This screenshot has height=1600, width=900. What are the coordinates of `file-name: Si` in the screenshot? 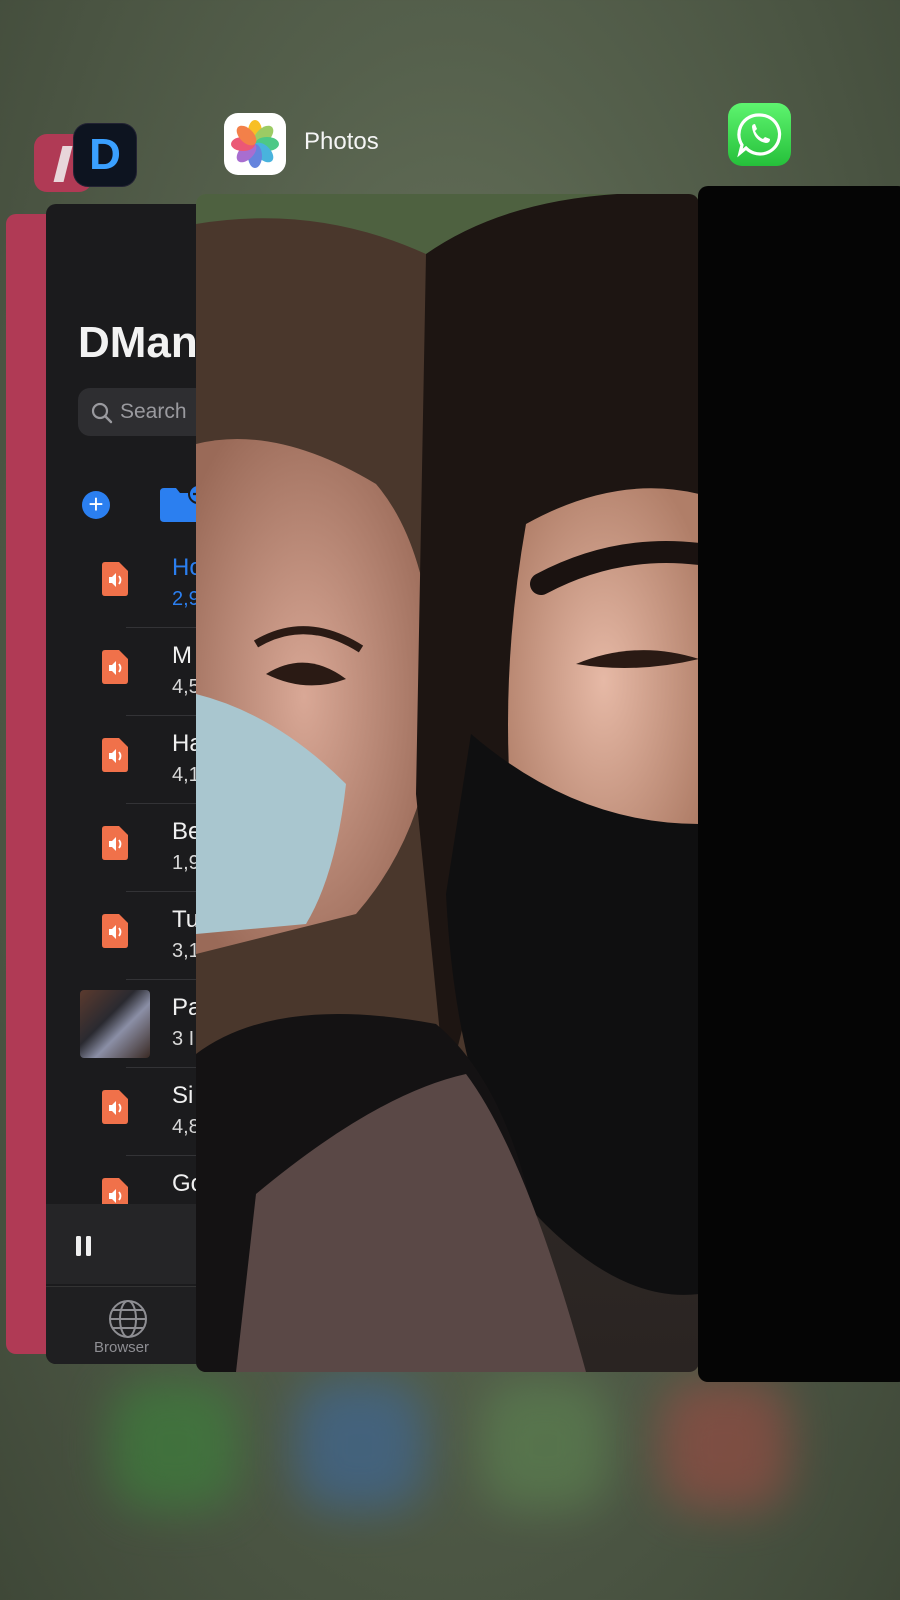 It's located at (183, 1095).